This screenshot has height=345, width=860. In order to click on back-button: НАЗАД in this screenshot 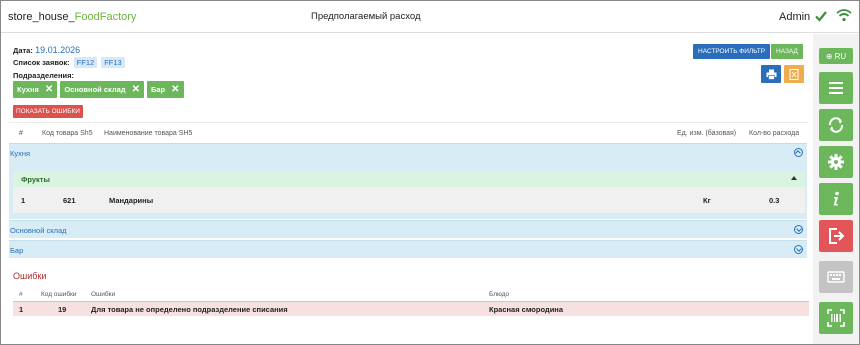, I will do `click(787, 51)`.